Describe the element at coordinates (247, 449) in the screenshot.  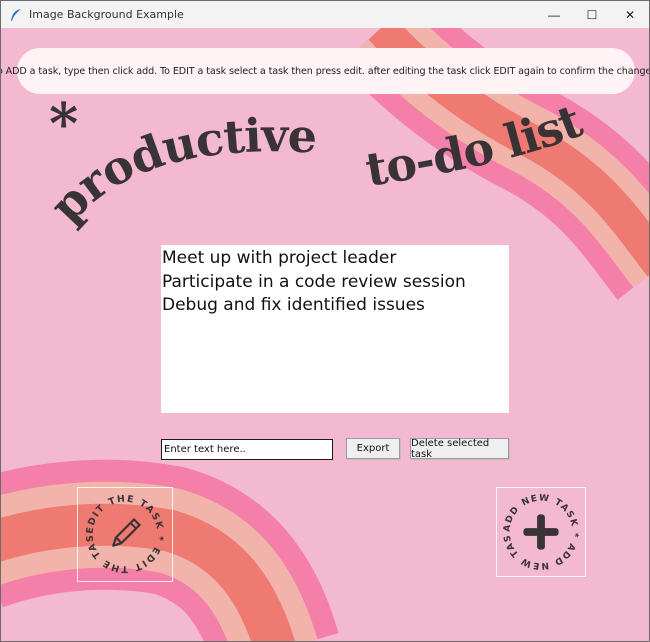
I see `task-entry-input` at that location.